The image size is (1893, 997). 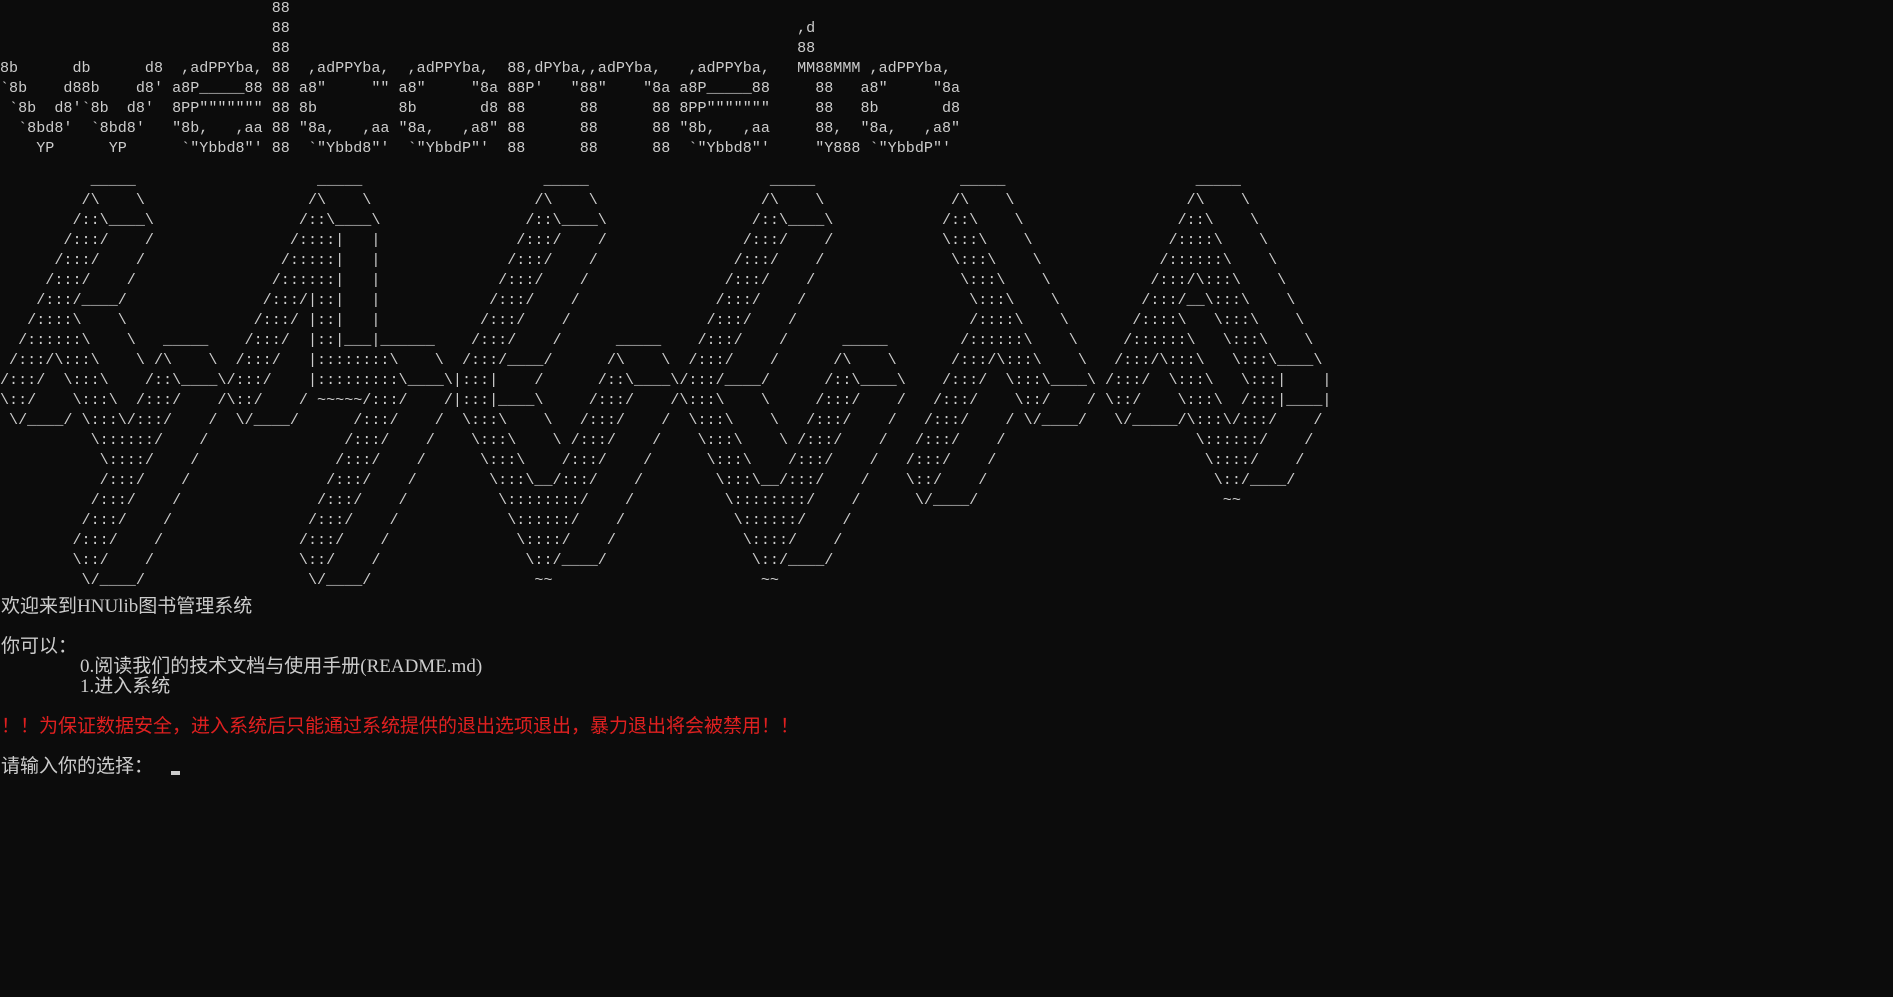 What do you see at coordinates (125, 686) in the screenshot?
I see `option-enter-system: 1.进入系统` at bounding box center [125, 686].